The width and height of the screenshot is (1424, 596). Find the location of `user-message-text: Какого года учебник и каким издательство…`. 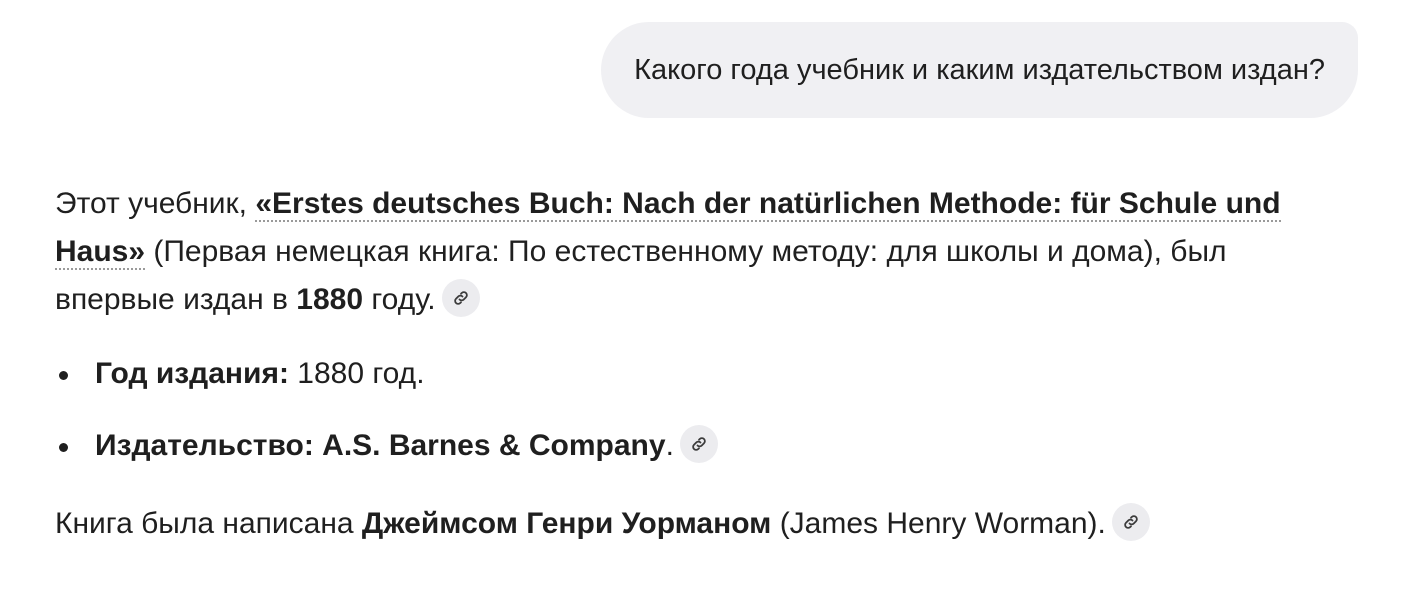

user-message-text: Какого года учебник и каким издательство… is located at coordinates (979, 69).